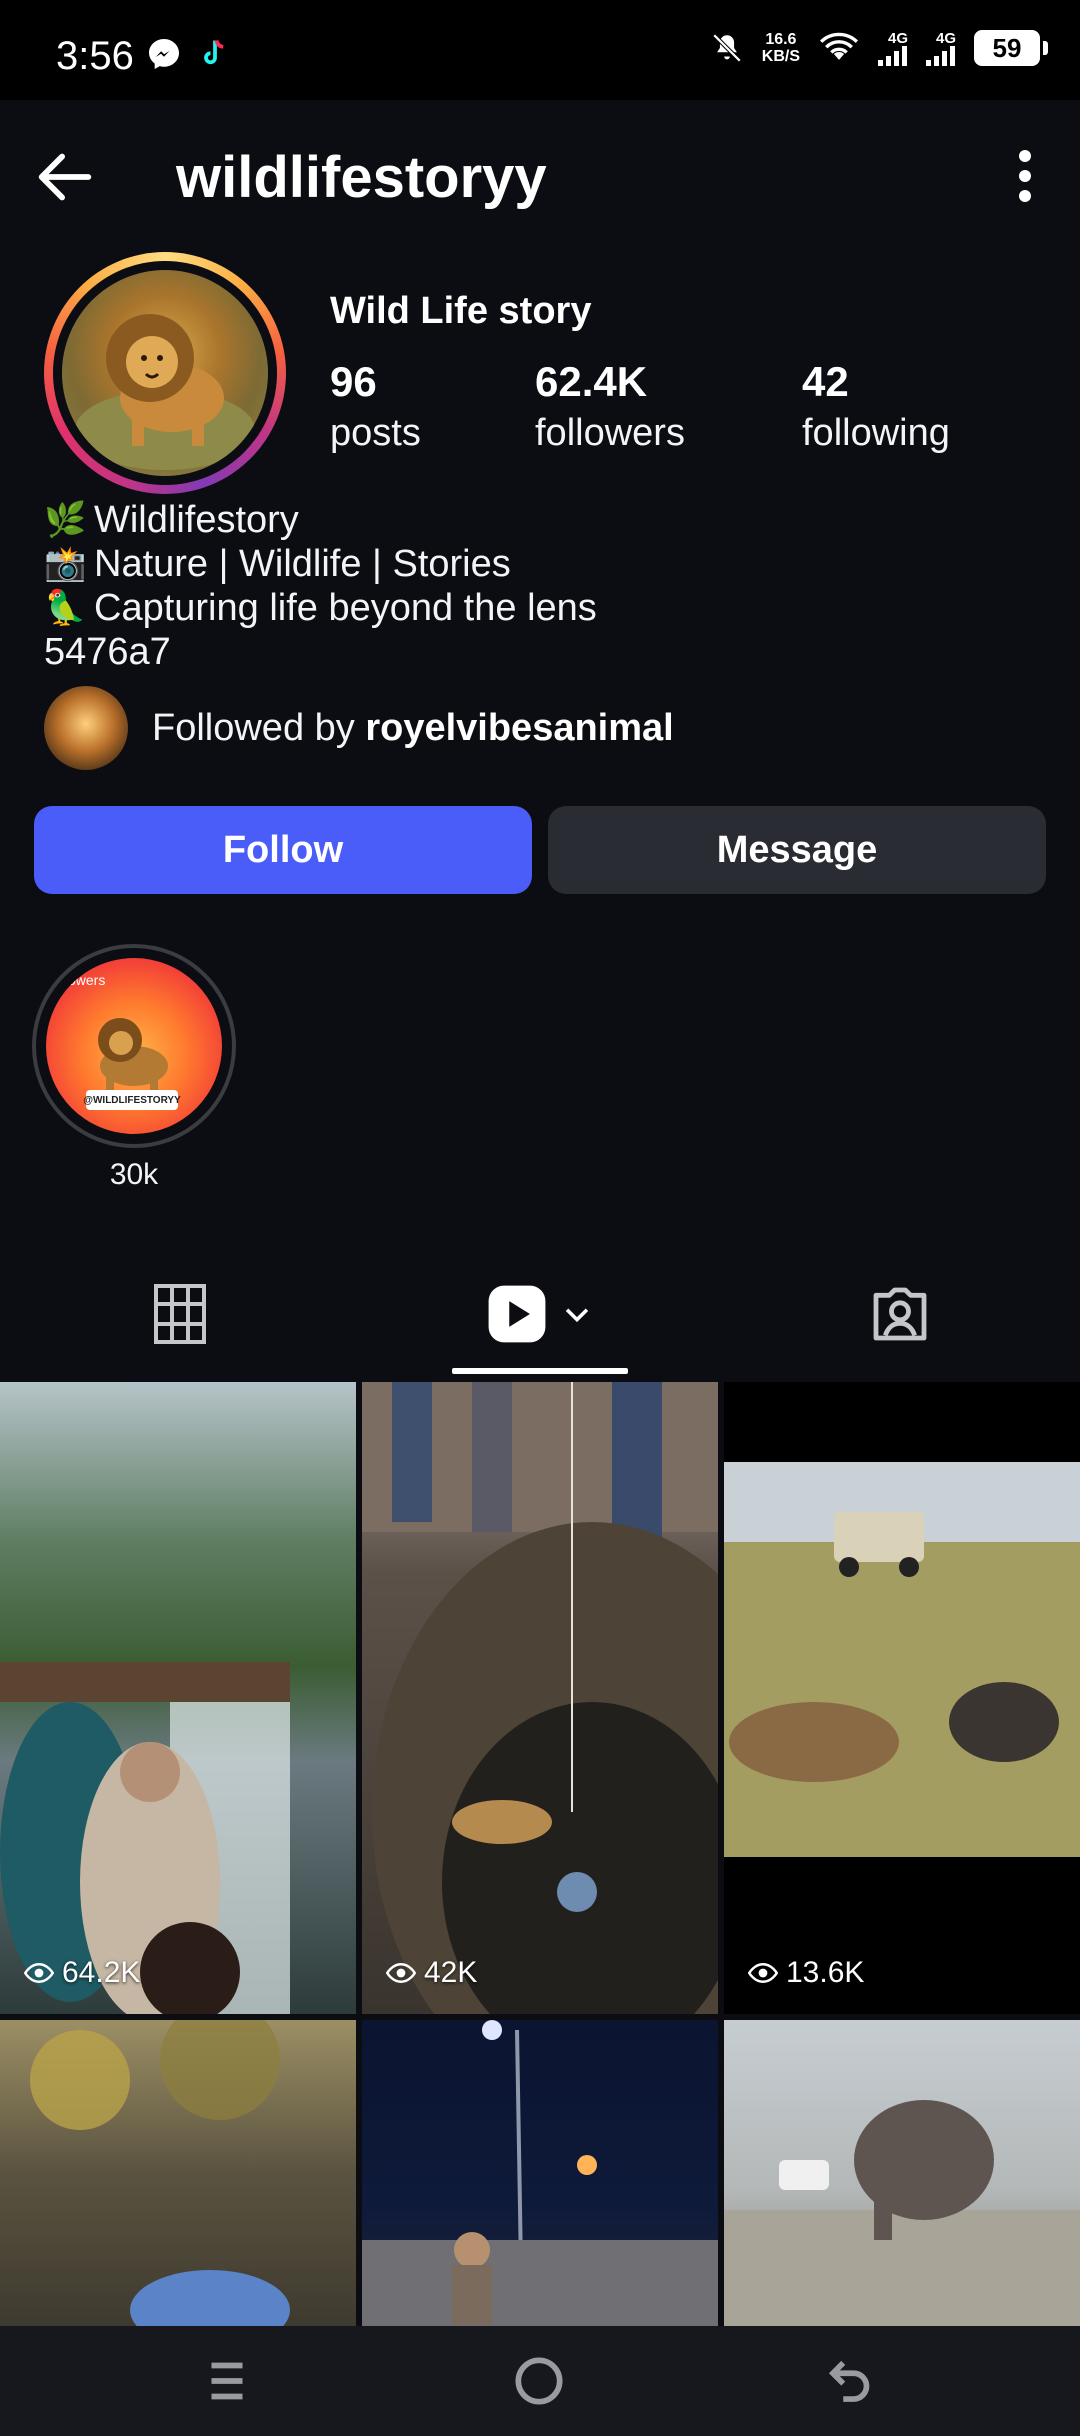  I want to click on followed-by: Followed by royelvibesanimal, so click(359, 728).